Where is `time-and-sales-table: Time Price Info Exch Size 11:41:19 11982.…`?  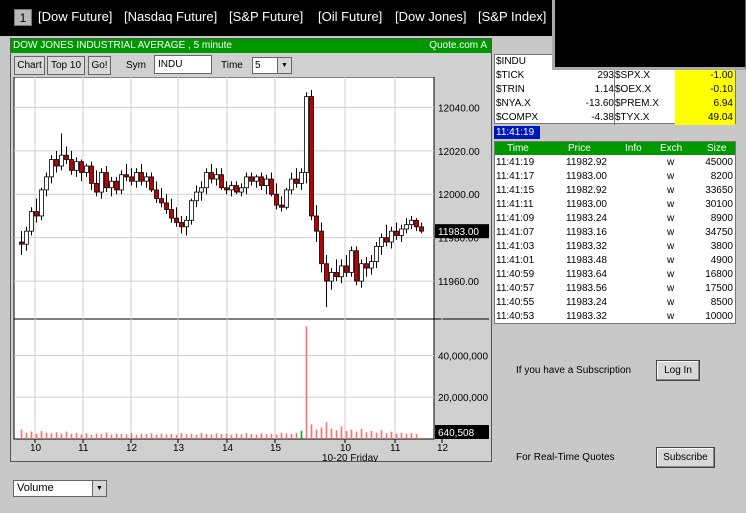
time-and-sales-table: Time Price Info Exch Size 11:41:19 11982.… is located at coordinates (615, 232).